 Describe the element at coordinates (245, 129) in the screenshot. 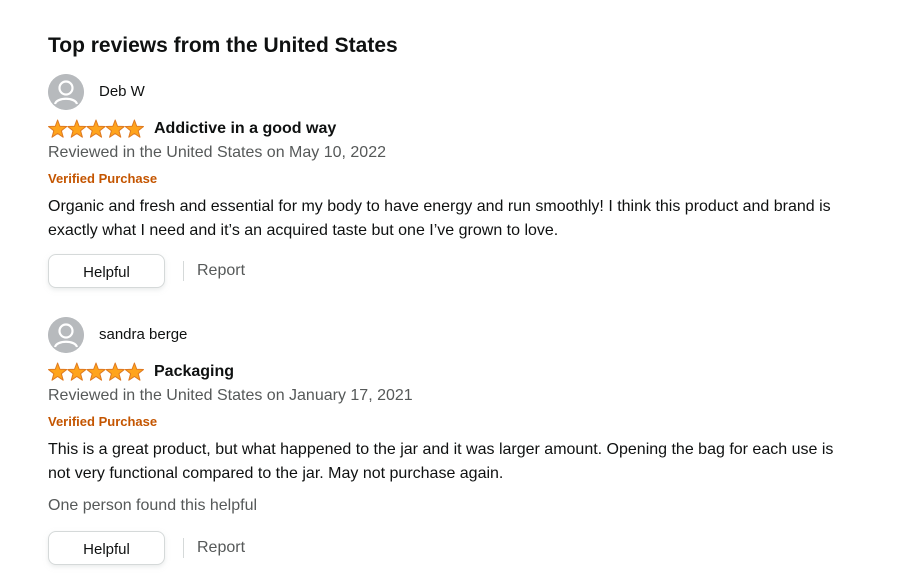

I see `review-title: Addictive in a good way` at that location.